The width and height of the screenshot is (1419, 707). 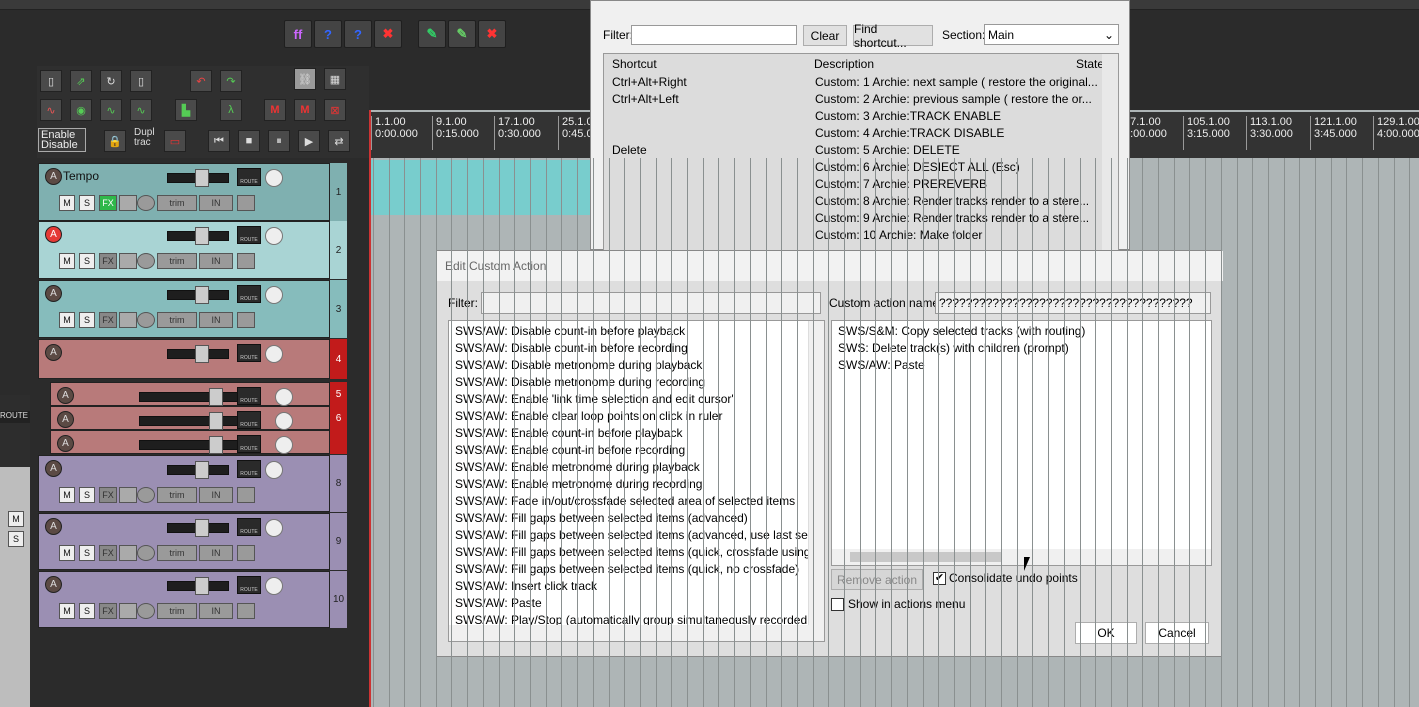 What do you see at coordinates (388, 34) in the screenshot?
I see `color-x-icon: ✖` at bounding box center [388, 34].